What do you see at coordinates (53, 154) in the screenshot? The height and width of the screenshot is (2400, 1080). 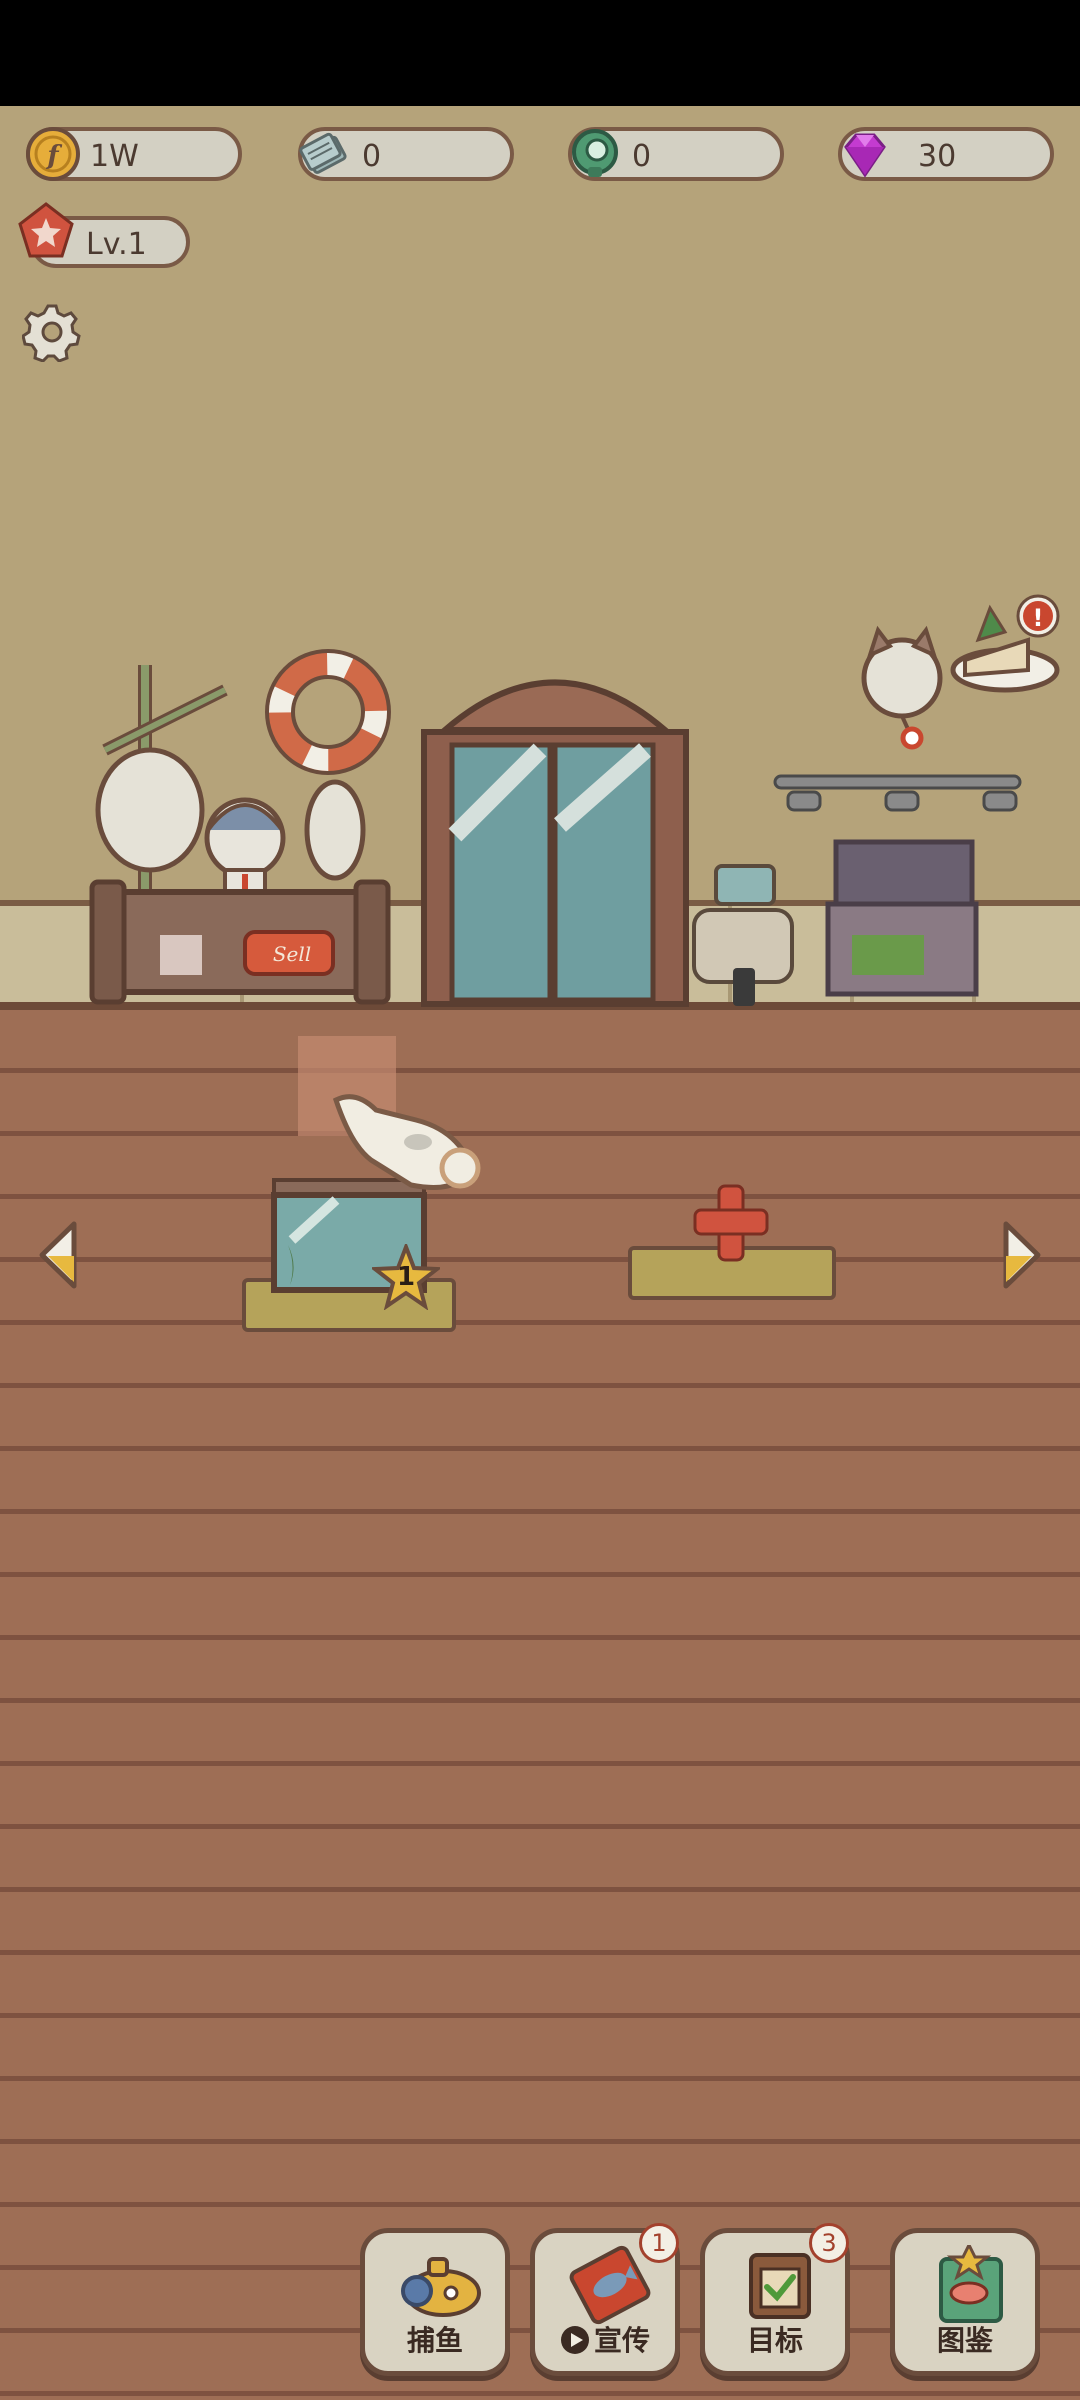 I see `coin-icon: f` at bounding box center [53, 154].